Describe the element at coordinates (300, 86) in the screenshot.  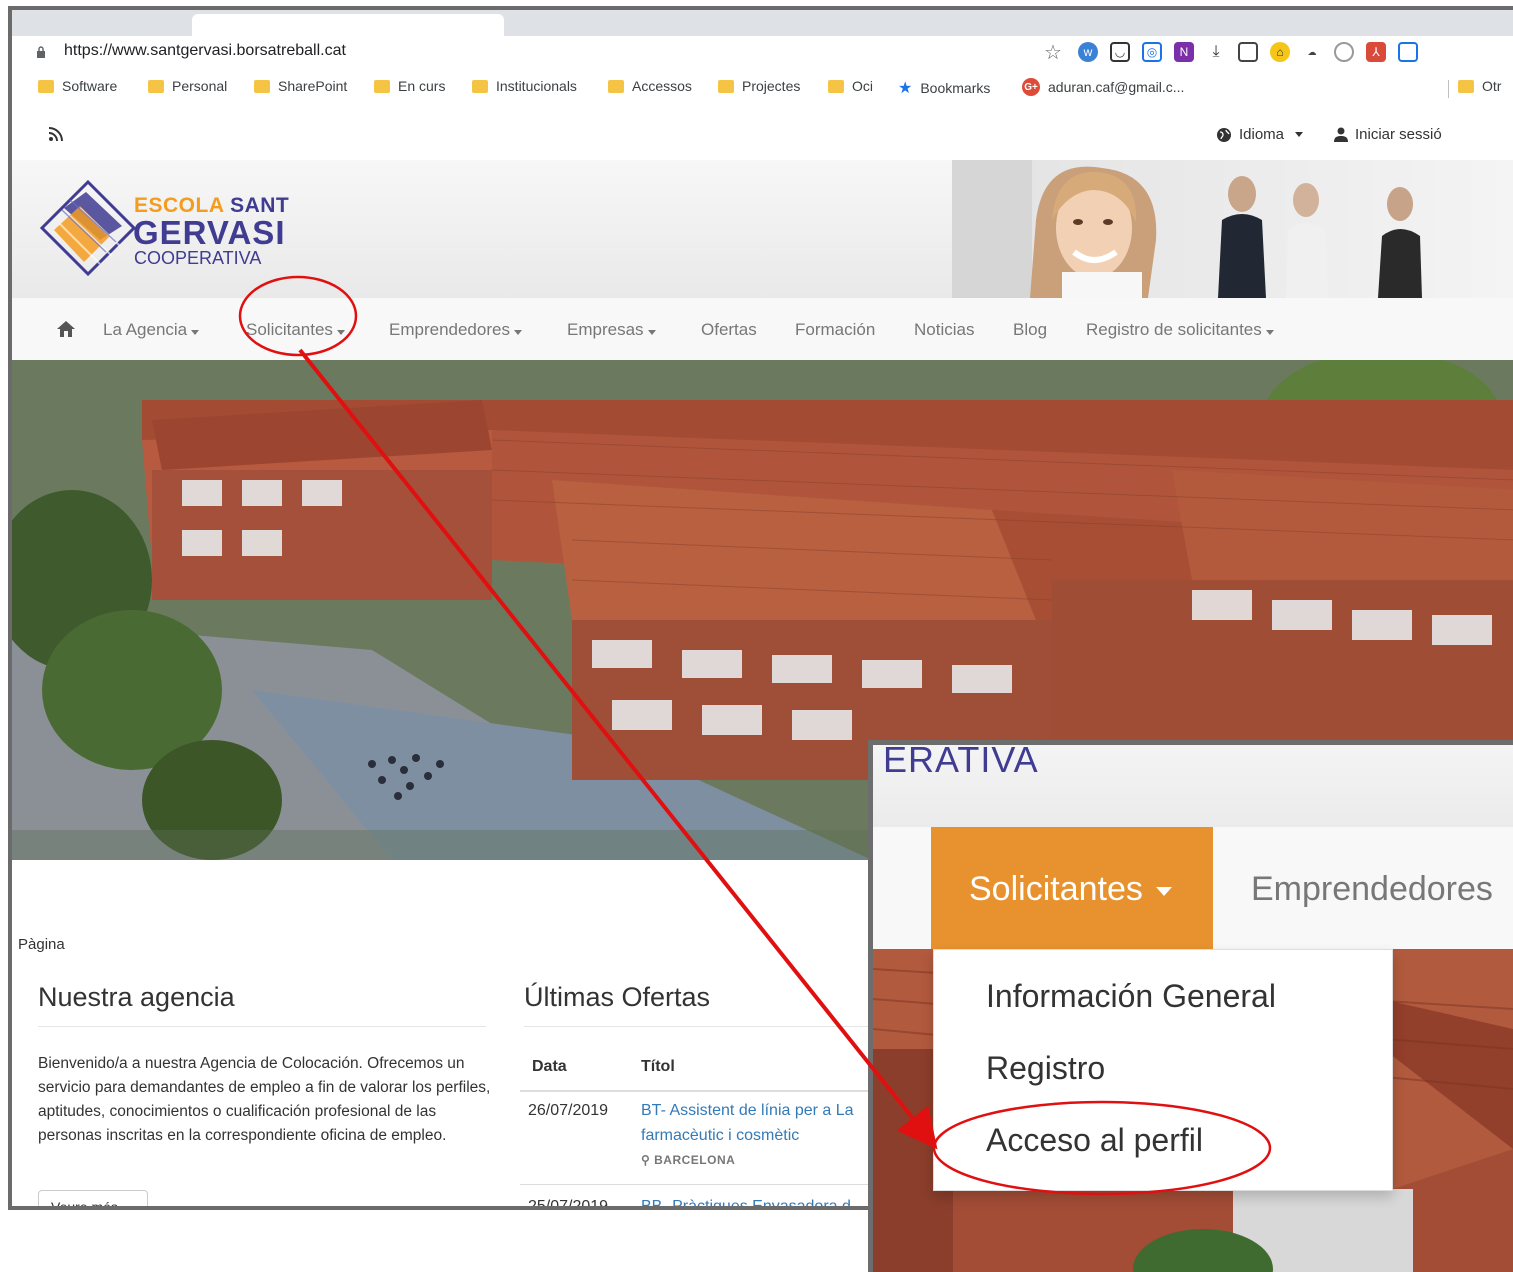
I see `bookmark-sharepoint: SharePoint` at that location.